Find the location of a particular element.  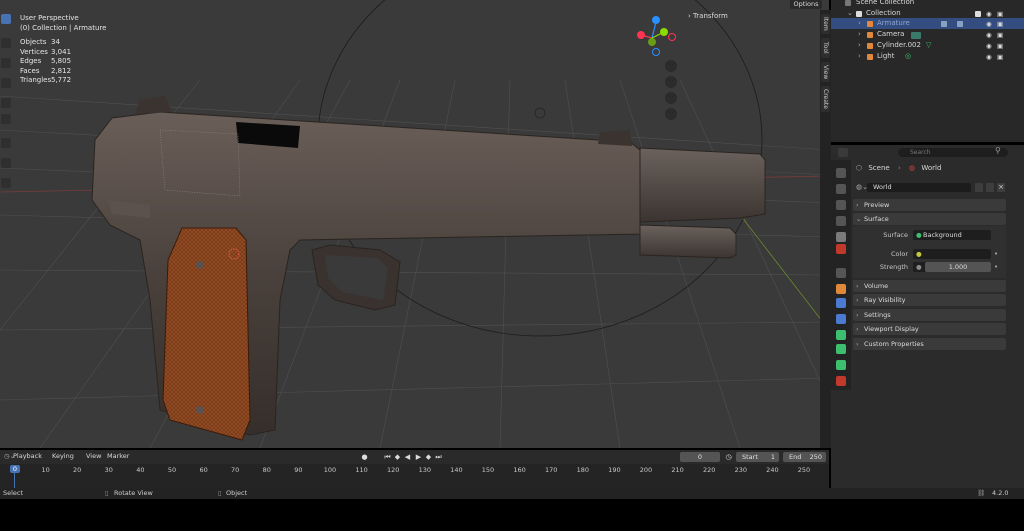

clock-icon: ◷ is located at coordinates (728, 457).